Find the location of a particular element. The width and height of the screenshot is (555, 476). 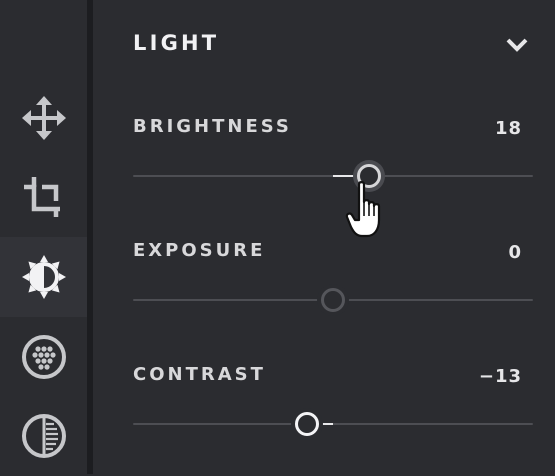

light-tool-button is located at coordinates (43, 277).